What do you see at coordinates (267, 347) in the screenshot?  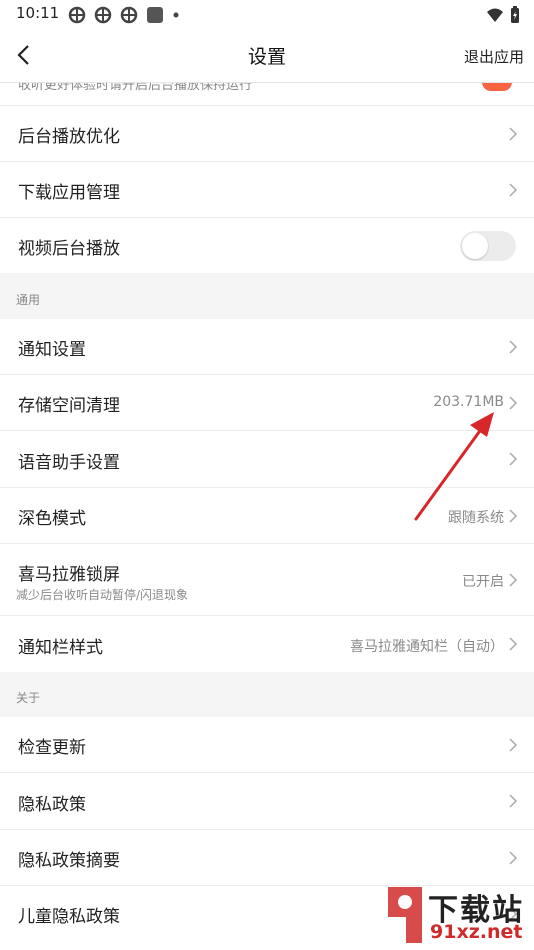 I see `row-notification-settings: 通知设置` at bounding box center [267, 347].